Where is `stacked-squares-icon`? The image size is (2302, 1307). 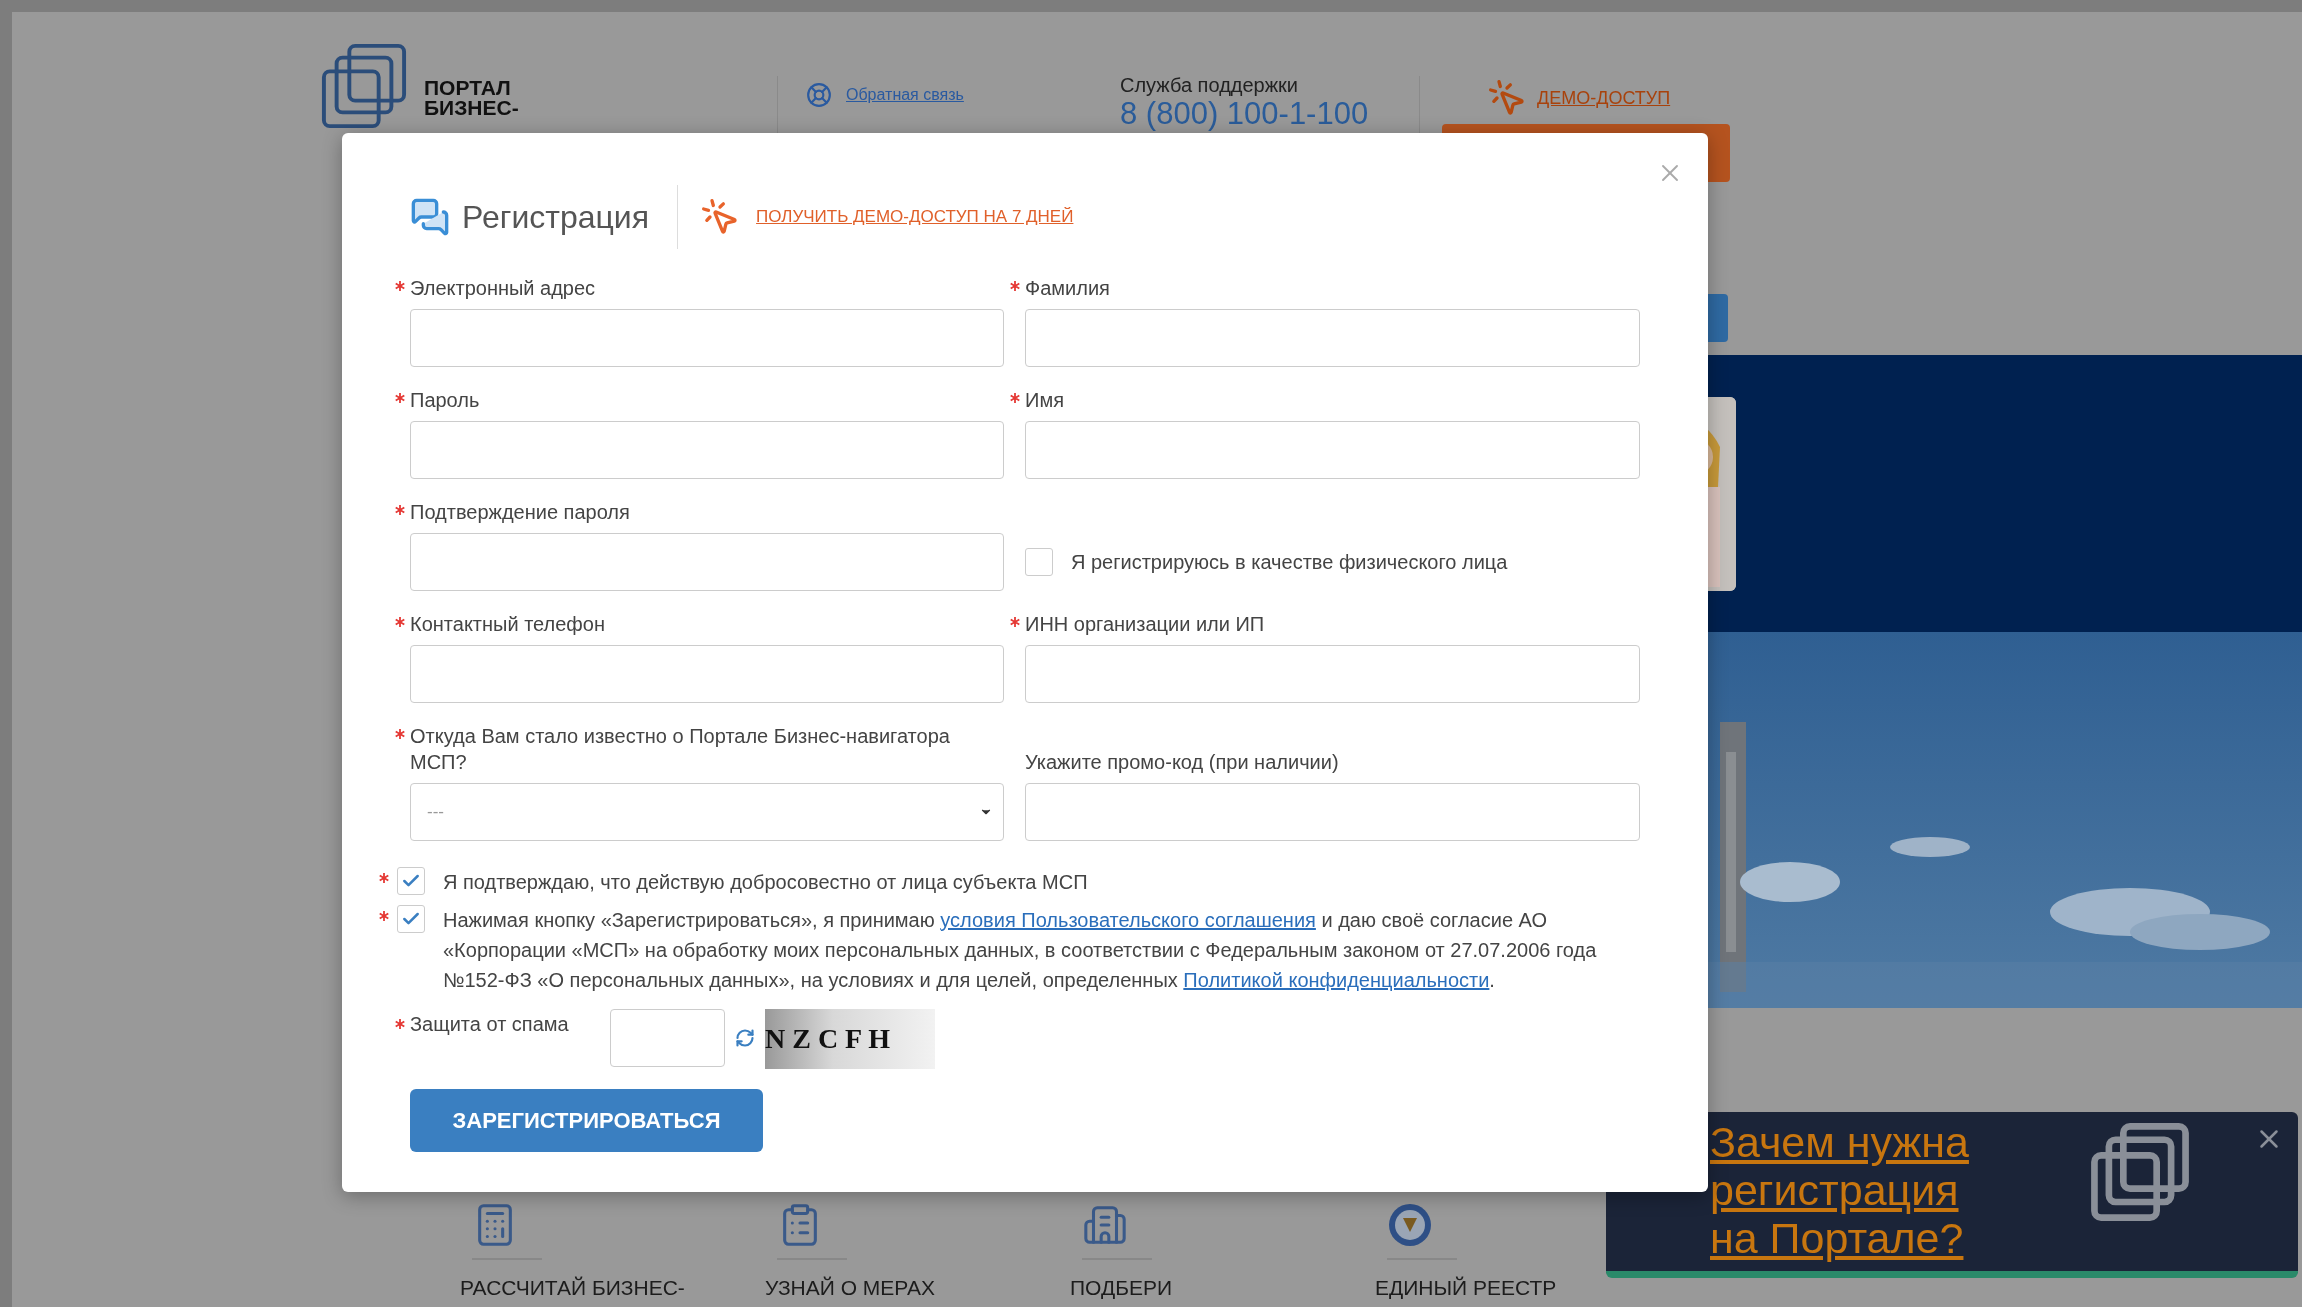
stacked-squares-icon is located at coordinates (2140, 1172).